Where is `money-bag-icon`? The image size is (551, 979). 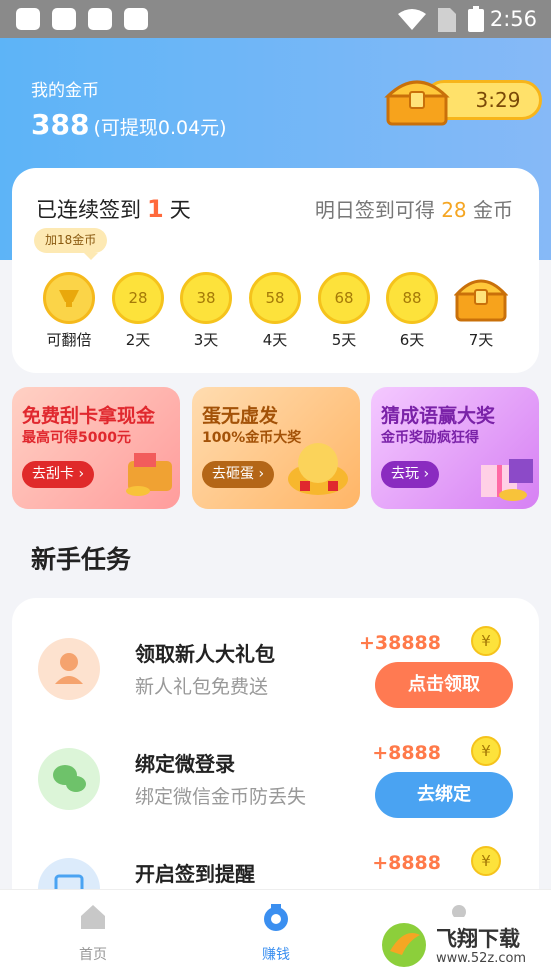 money-bag-icon is located at coordinates (276, 917).